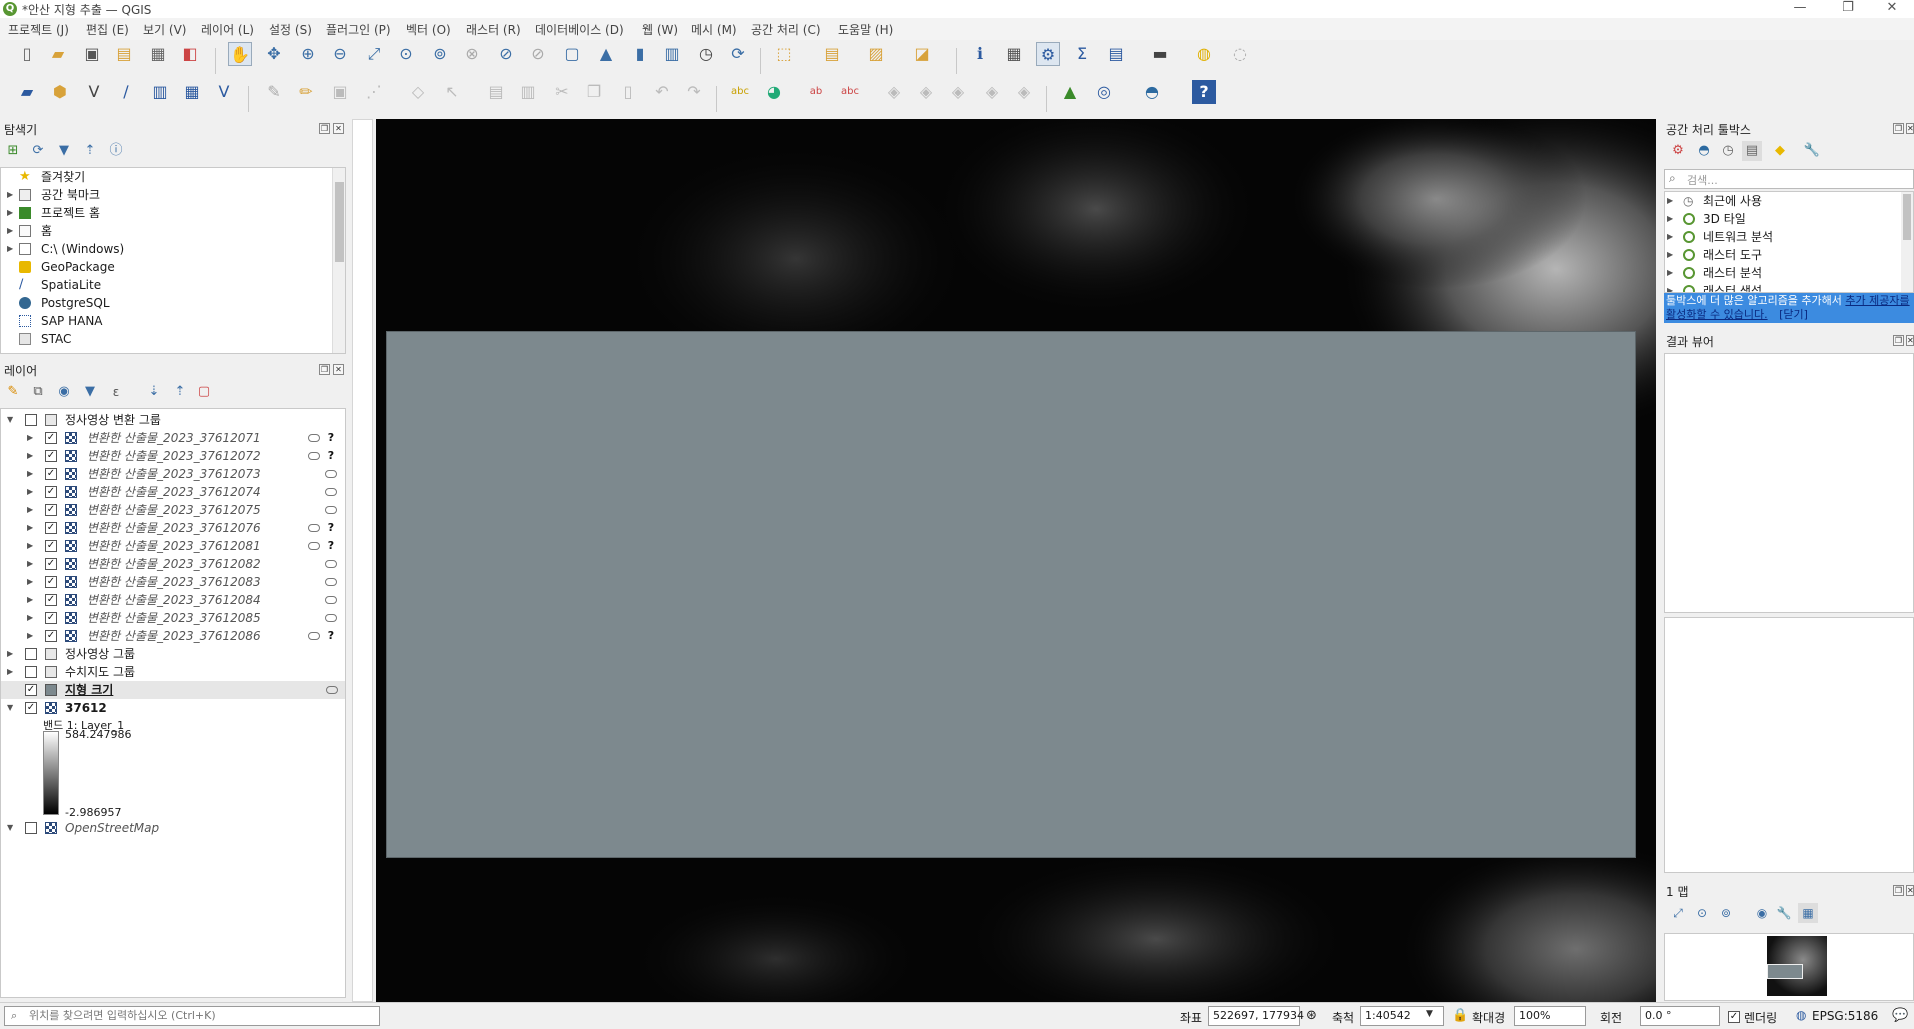 Image resolution: width=1914 pixels, height=1029 pixels. What do you see at coordinates (926, 92) in the screenshot?
I see `rotate-label-icon: ◈` at bounding box center [926, 92].